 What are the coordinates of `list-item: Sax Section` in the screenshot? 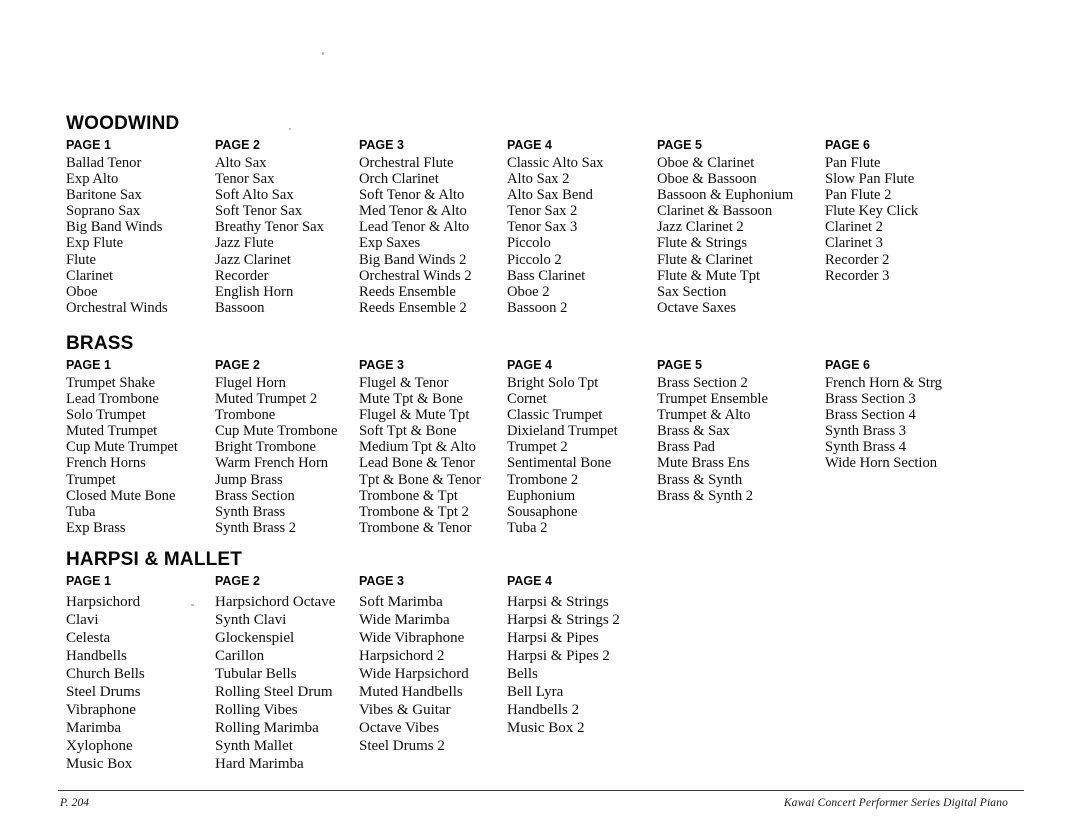 It's located at (692, 291).